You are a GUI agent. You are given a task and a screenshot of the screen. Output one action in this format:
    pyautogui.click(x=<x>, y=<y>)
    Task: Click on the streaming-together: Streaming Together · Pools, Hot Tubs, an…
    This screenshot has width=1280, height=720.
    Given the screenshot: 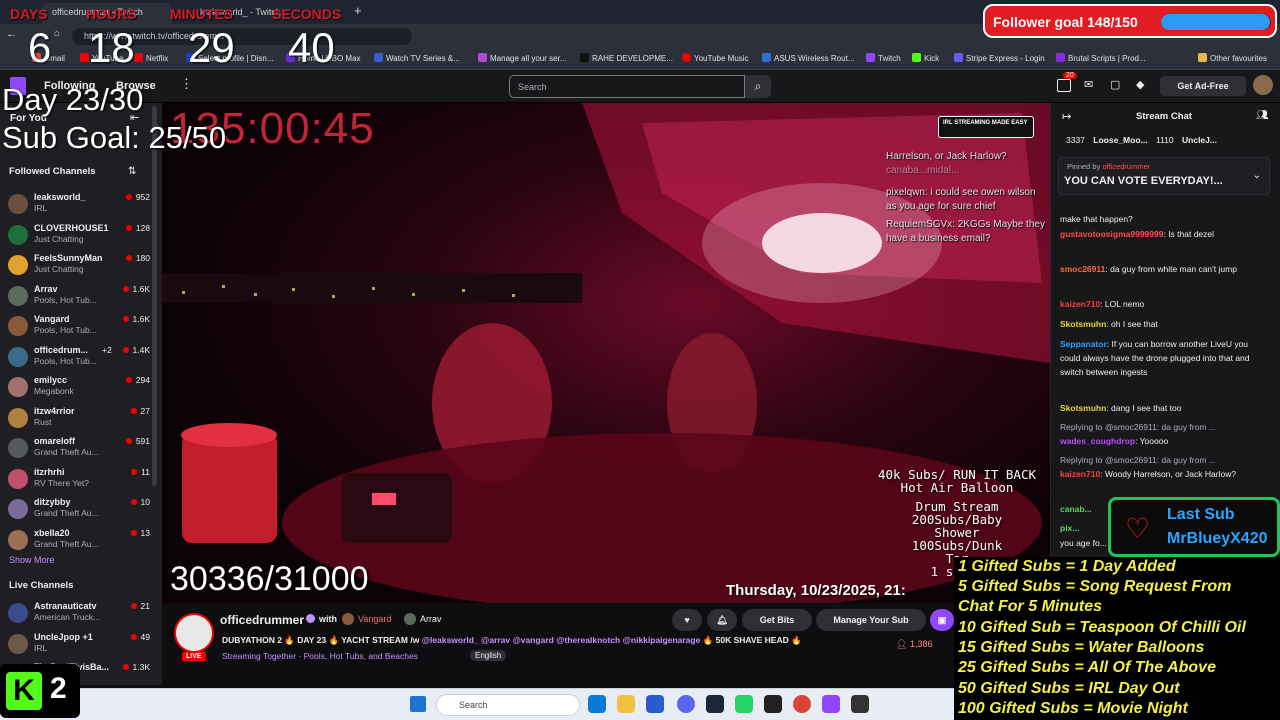 What is the action you would take?
    pyautogui.click(x=320, y=656)
    